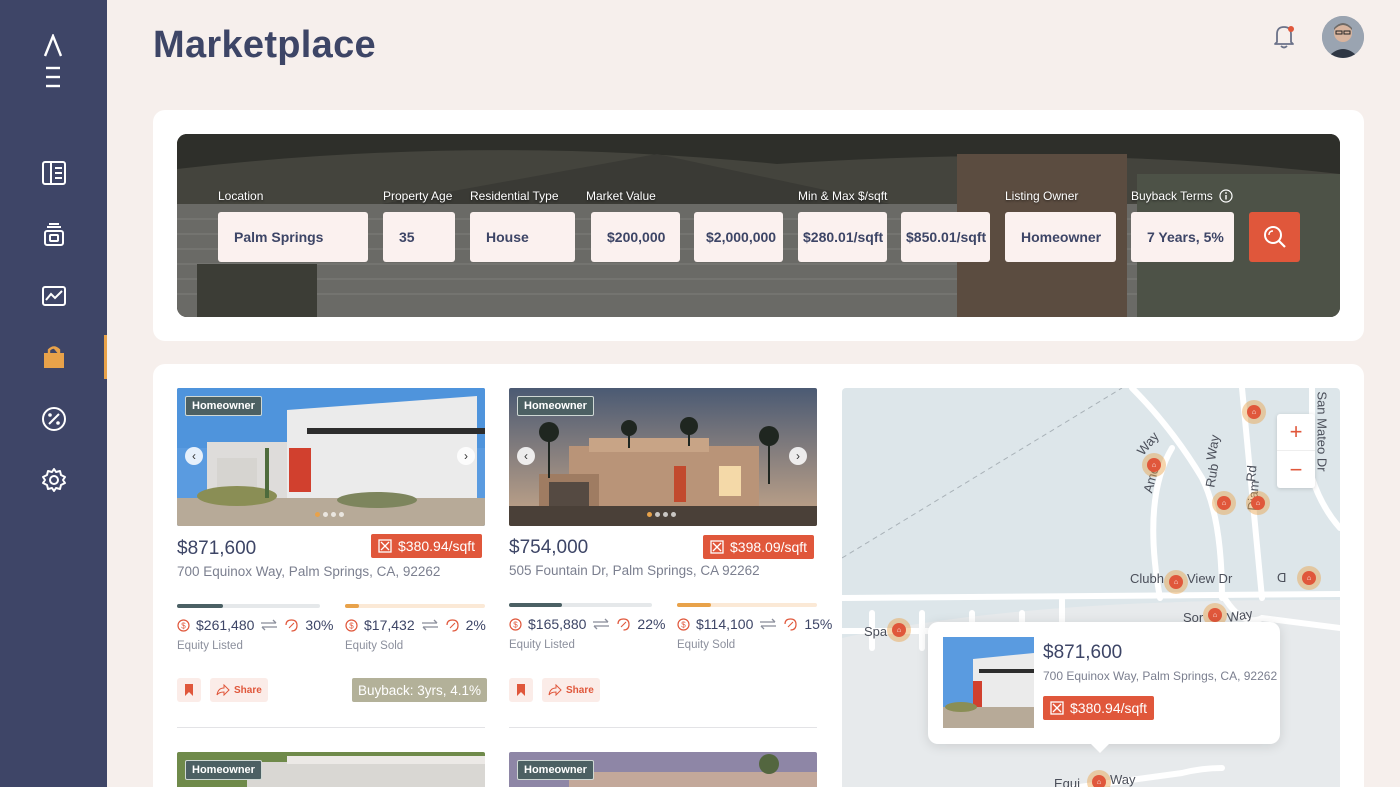 This screenshot has width=1400, height=787. I want to click on gear-icon, so click(53, 480).